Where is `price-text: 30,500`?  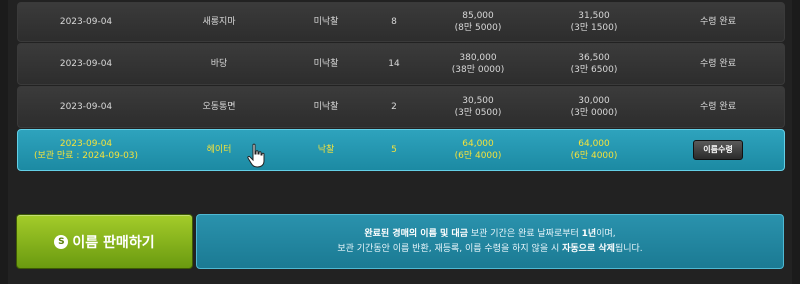 price-text: 30,500 is located at coordinates (478, 101).